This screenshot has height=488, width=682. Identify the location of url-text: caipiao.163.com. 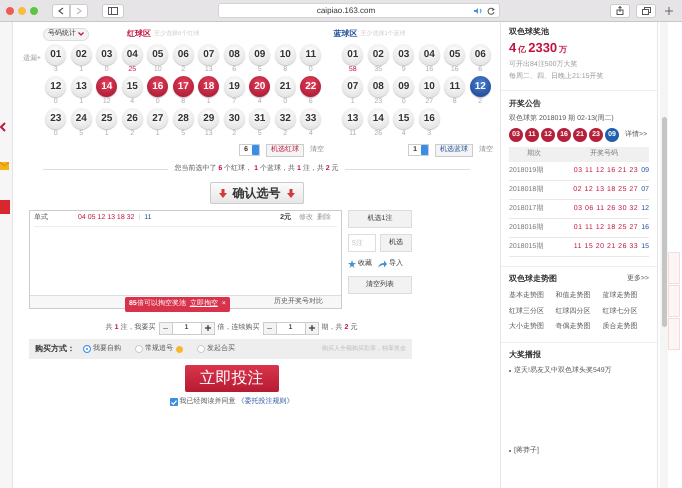
(346, 10).